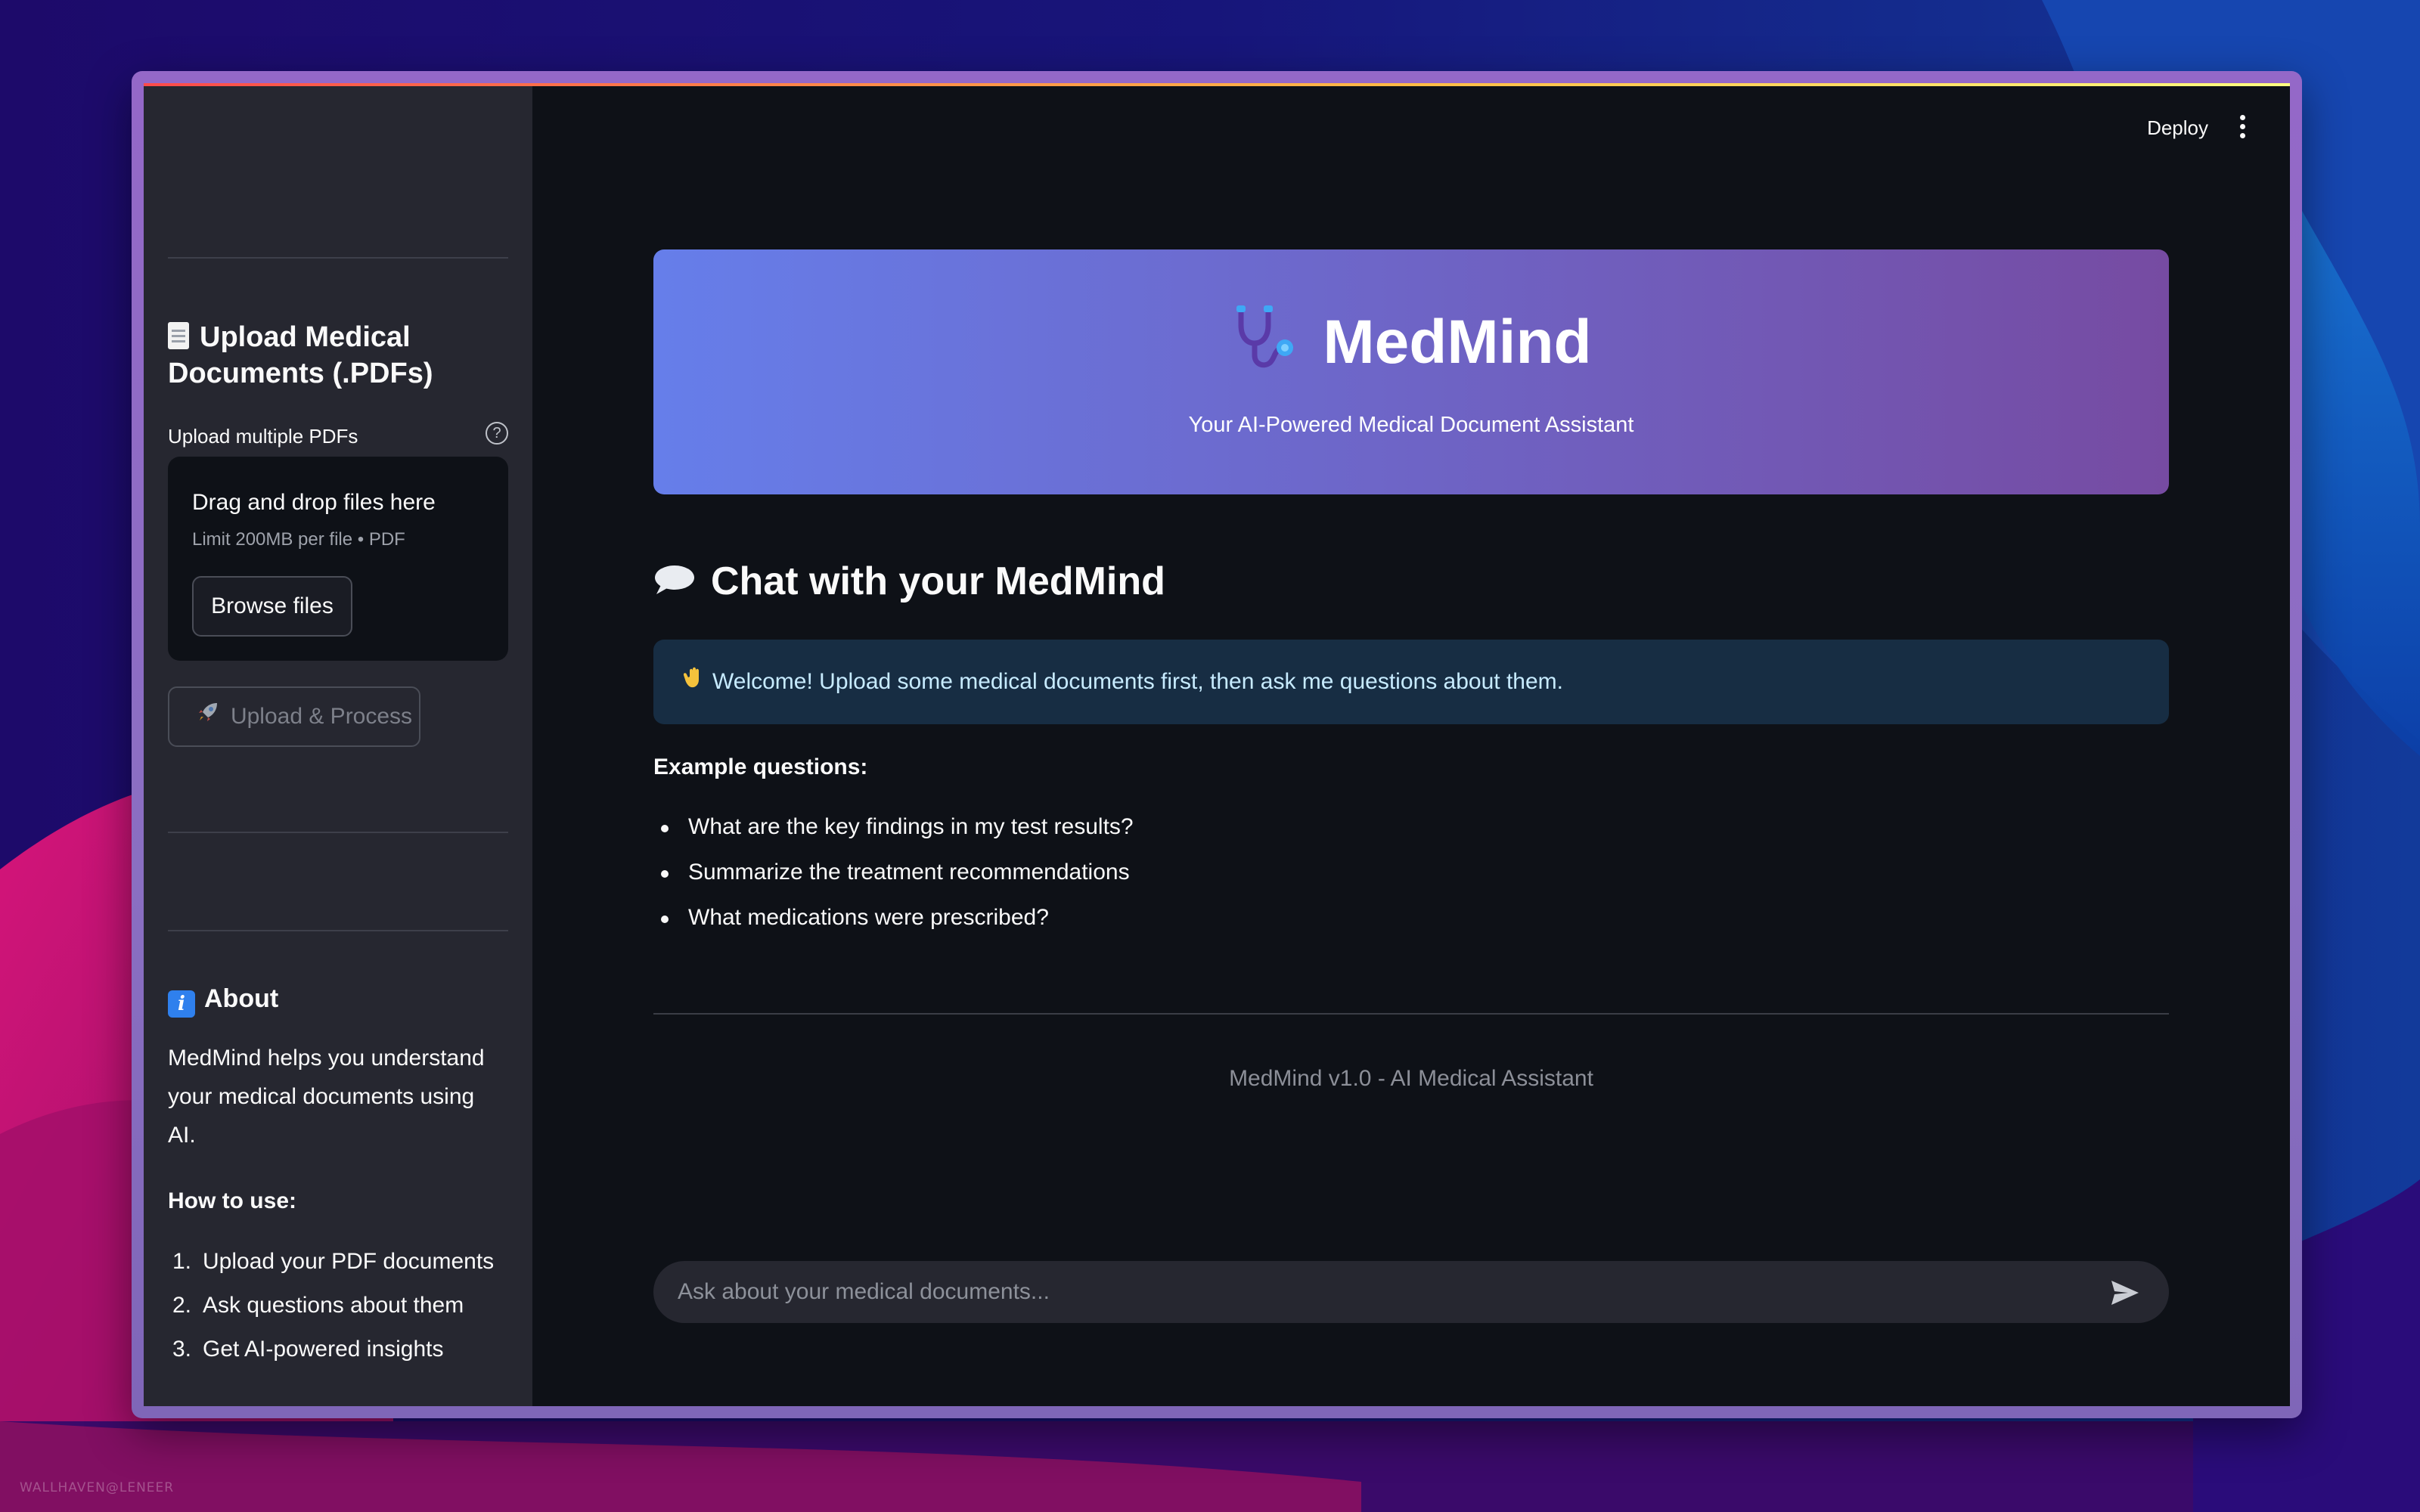  I want to click on upload-heading-text: Upload Medical Documents (.PDFs), so click(300, 355).